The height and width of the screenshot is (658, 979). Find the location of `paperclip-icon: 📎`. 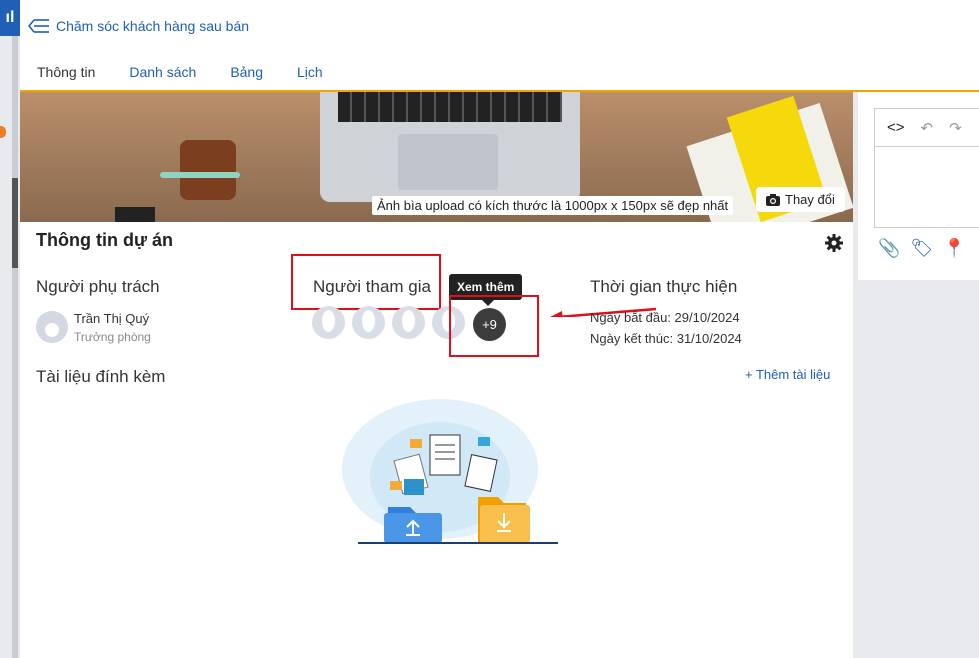

paperclip-icon: 📎 is located at coordinates (889, 248).